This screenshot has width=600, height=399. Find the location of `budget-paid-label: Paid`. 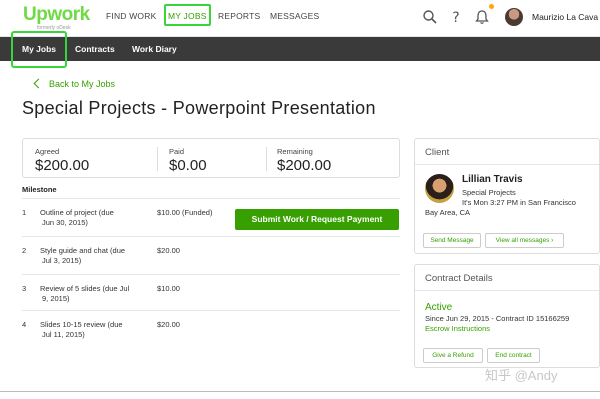

budget-paid-label: Paid is located at coordinates (177, 151).